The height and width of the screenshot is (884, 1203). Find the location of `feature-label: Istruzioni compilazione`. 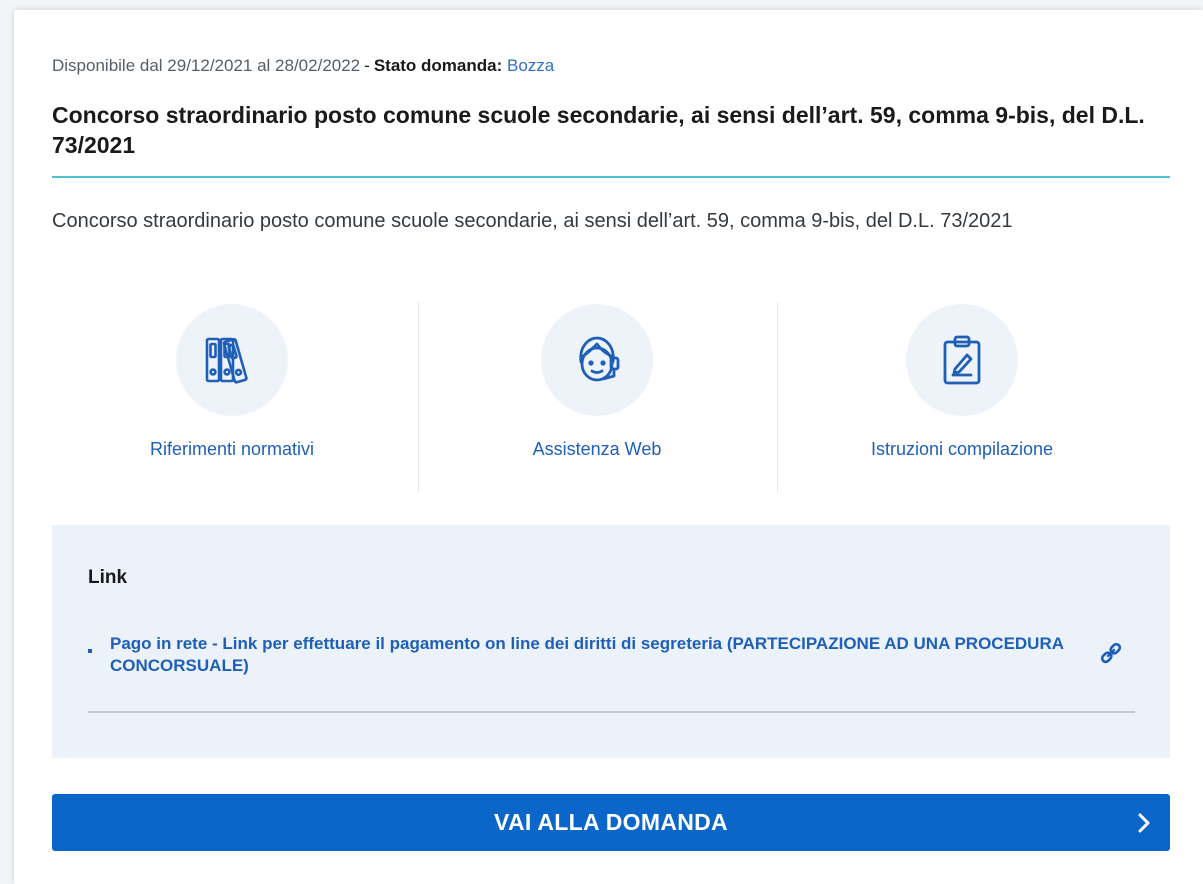

feature-label: Istruzioni compilazione is located at coordinates (962, 449).